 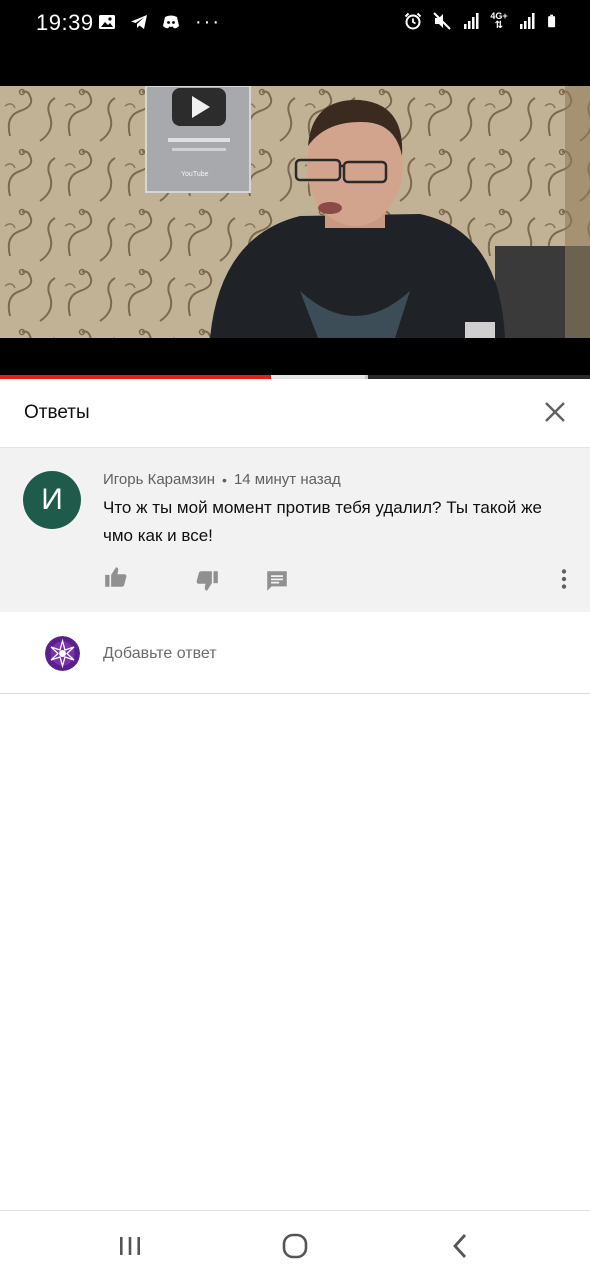 What do you see at coordinates (552, 21) in the screenshot?
I see `battery-icon` at bounding box center [552, 21].